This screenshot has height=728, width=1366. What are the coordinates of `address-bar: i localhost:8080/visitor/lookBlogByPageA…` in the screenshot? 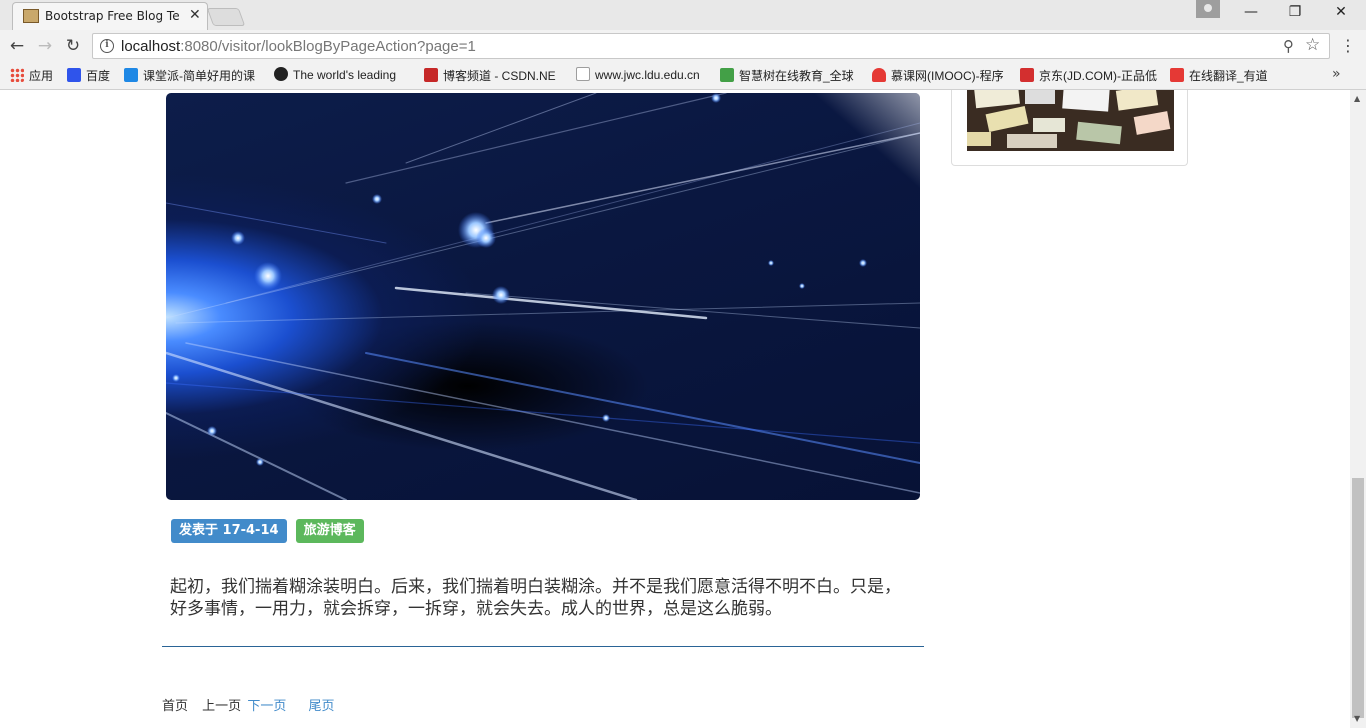 It's located at (711, 46).